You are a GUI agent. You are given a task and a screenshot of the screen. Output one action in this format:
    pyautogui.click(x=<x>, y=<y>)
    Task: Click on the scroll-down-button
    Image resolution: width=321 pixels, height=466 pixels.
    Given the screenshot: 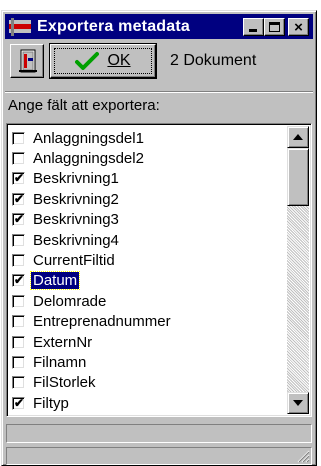 What is the action you would take?
    pyautogui.click(x=298, y=403)
    